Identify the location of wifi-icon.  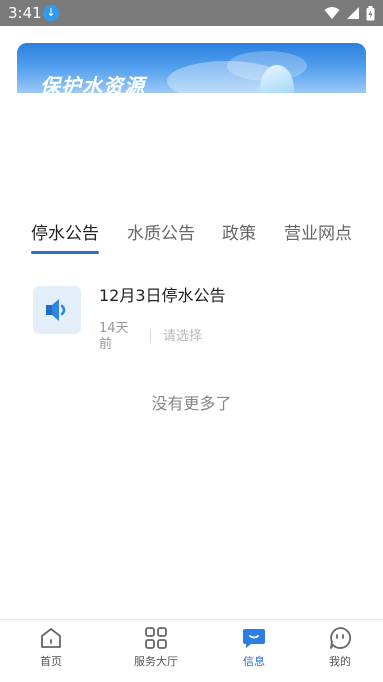
(332, 13).